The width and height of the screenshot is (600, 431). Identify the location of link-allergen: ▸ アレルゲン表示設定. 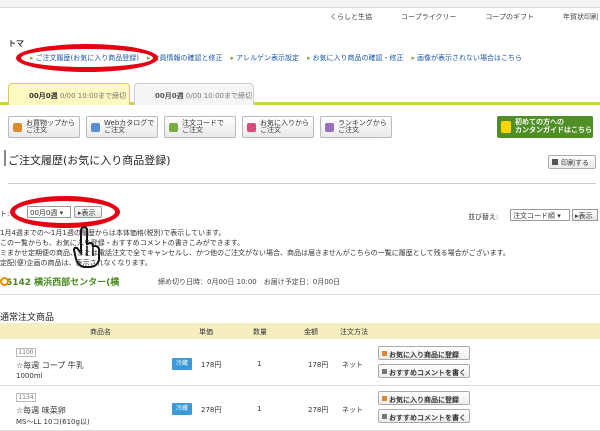
(265, 58).